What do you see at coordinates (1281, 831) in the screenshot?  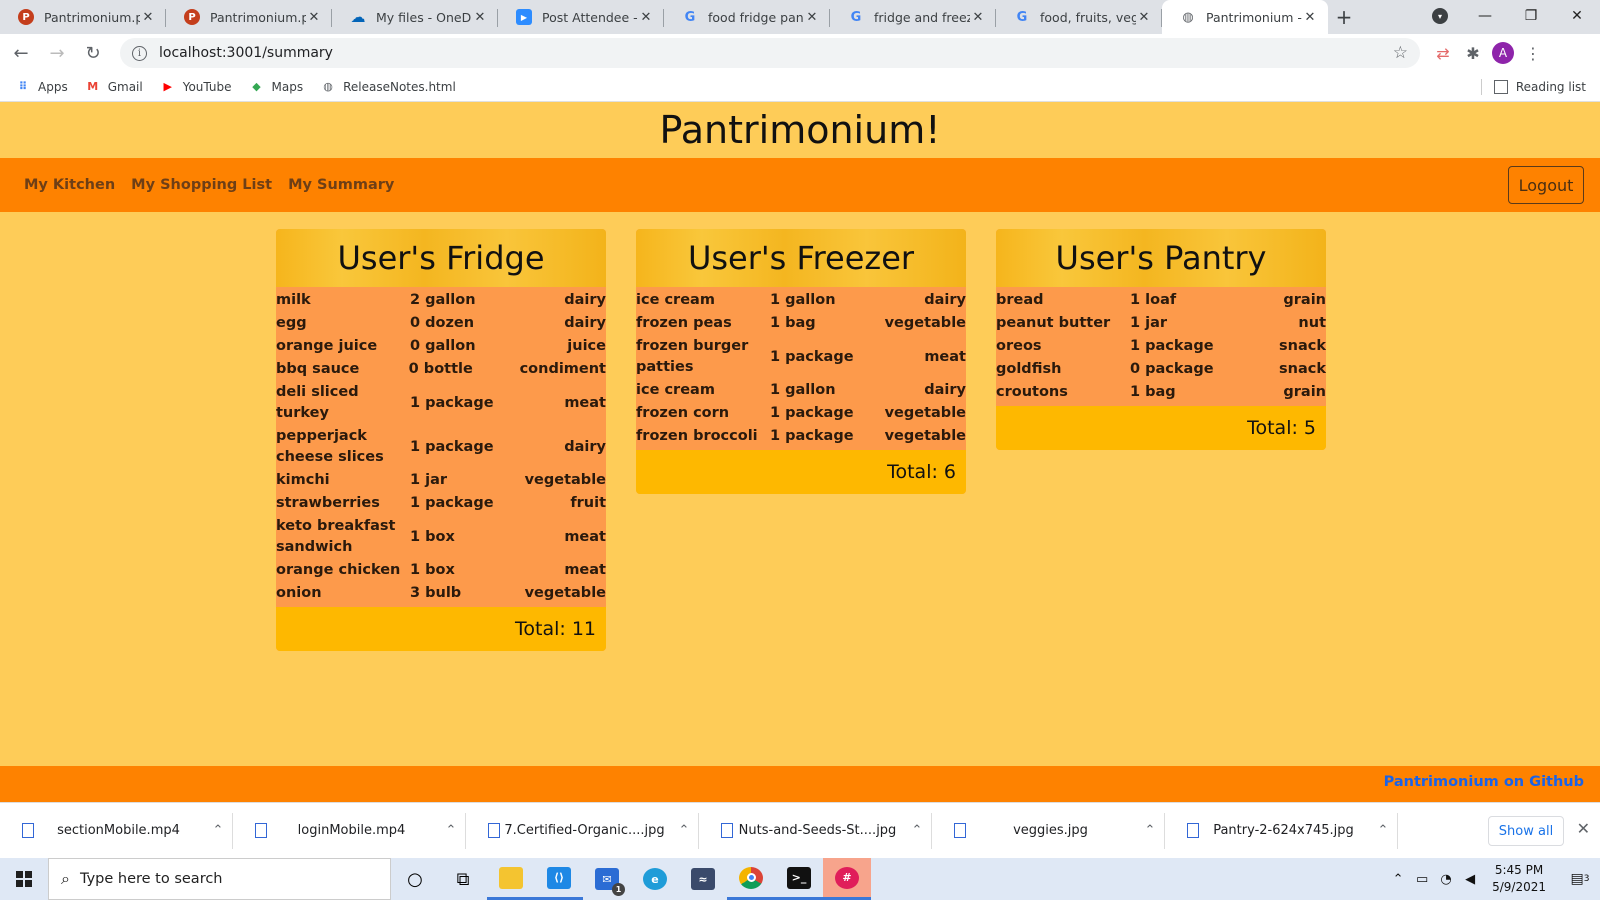 I see `download-item: Pantry-2-624x745.jpg ⌃` at bounding box center [1281, 831].